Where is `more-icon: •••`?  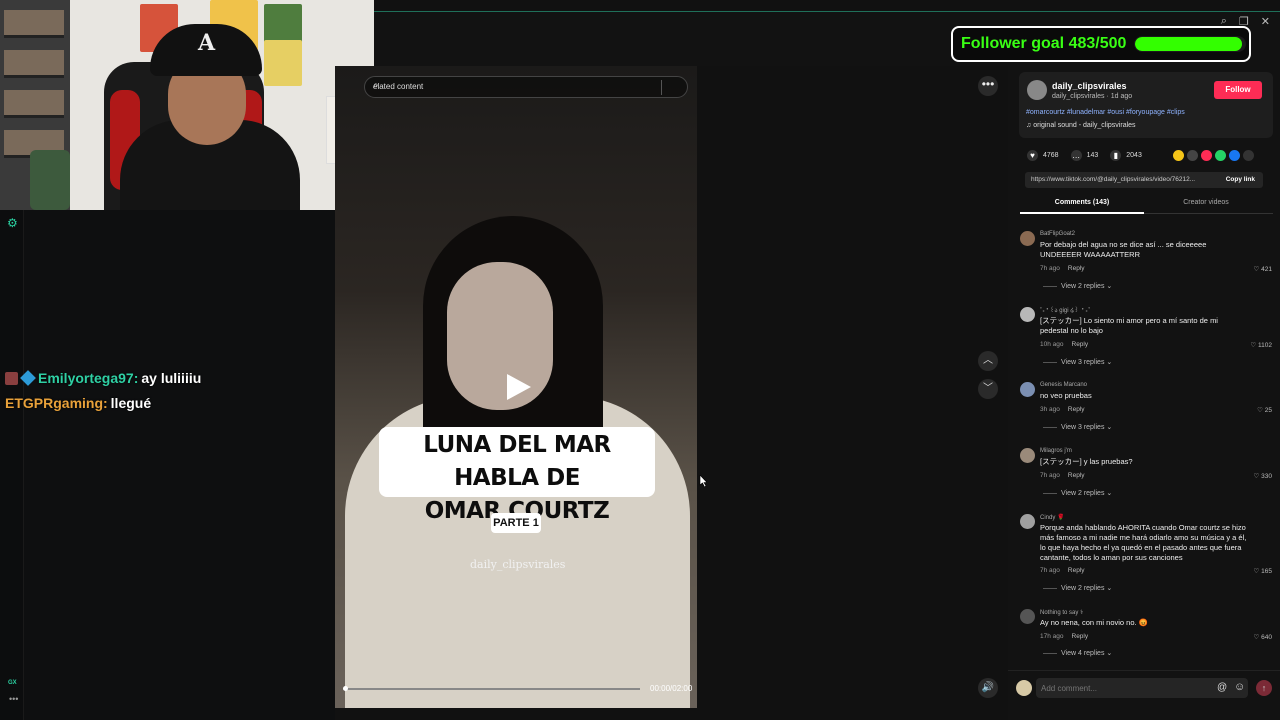 more-icon: ••• is located at coordinates (13, 699).